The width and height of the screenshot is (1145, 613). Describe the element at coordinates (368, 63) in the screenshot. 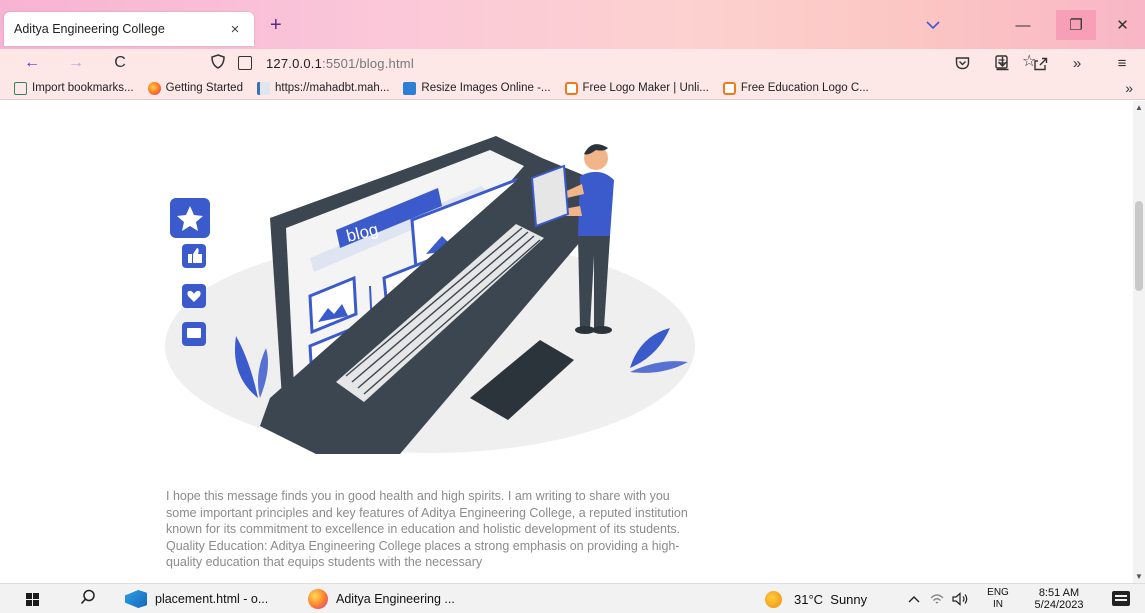

I see `url-path: :5501/blog.html` at that location.